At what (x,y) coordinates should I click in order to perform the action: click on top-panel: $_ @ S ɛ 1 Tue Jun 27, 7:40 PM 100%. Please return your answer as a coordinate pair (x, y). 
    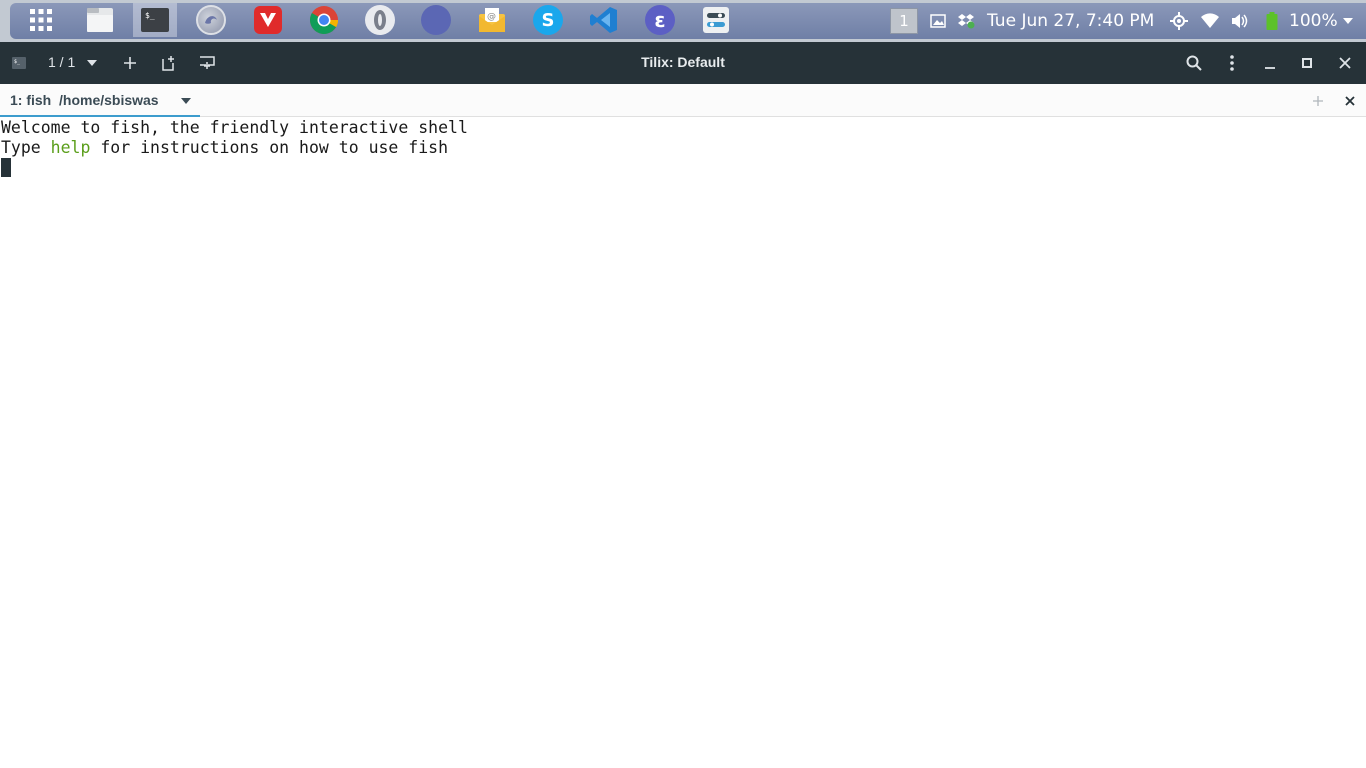
    Looking at the image, I should click on (683, 21).